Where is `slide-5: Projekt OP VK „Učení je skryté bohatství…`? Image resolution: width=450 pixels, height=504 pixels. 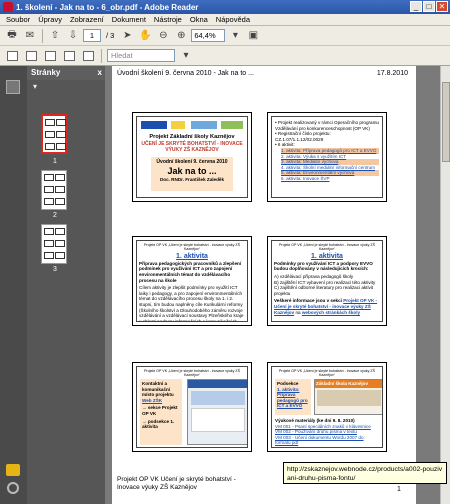
slide-5: Projekt OP VK „Učení je skryté bohatství… is located at coordinates (192, 407).